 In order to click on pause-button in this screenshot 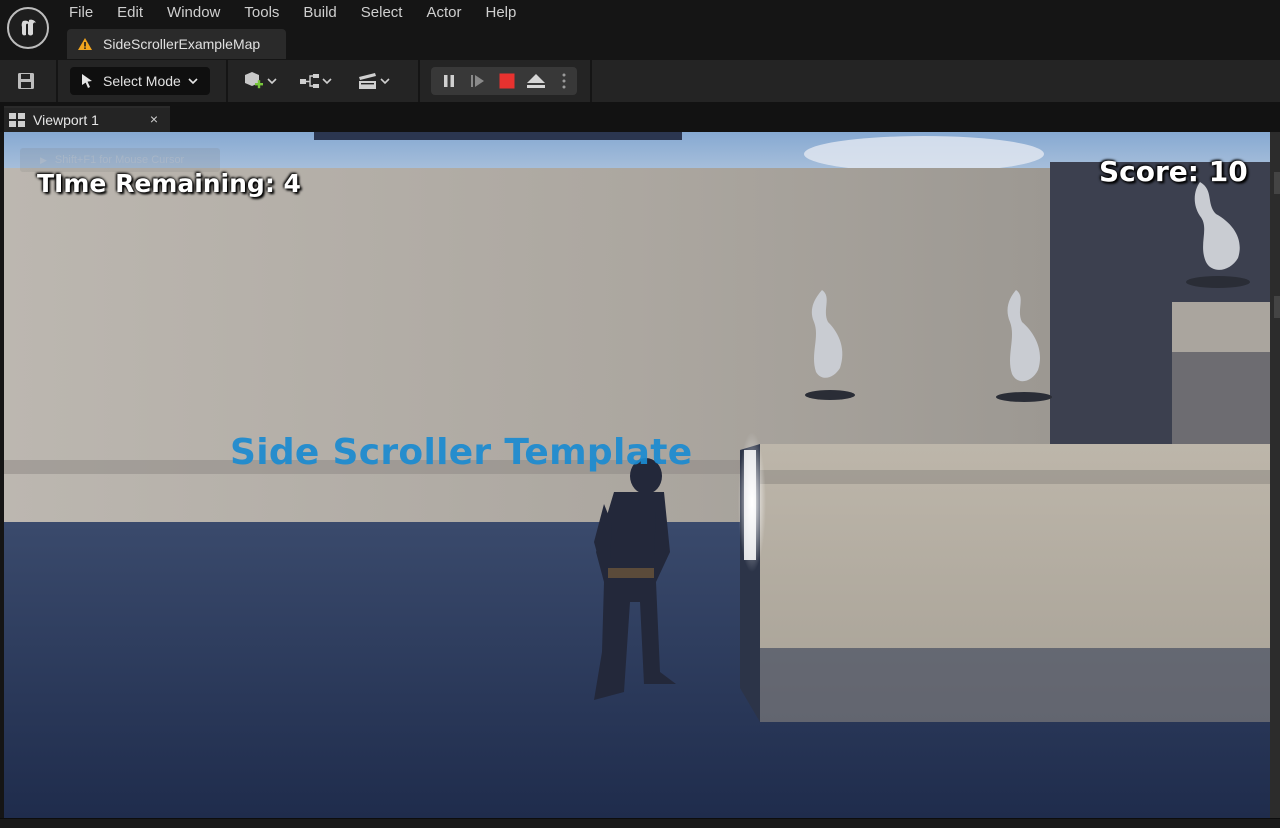, I will do `click(449, 81)`.